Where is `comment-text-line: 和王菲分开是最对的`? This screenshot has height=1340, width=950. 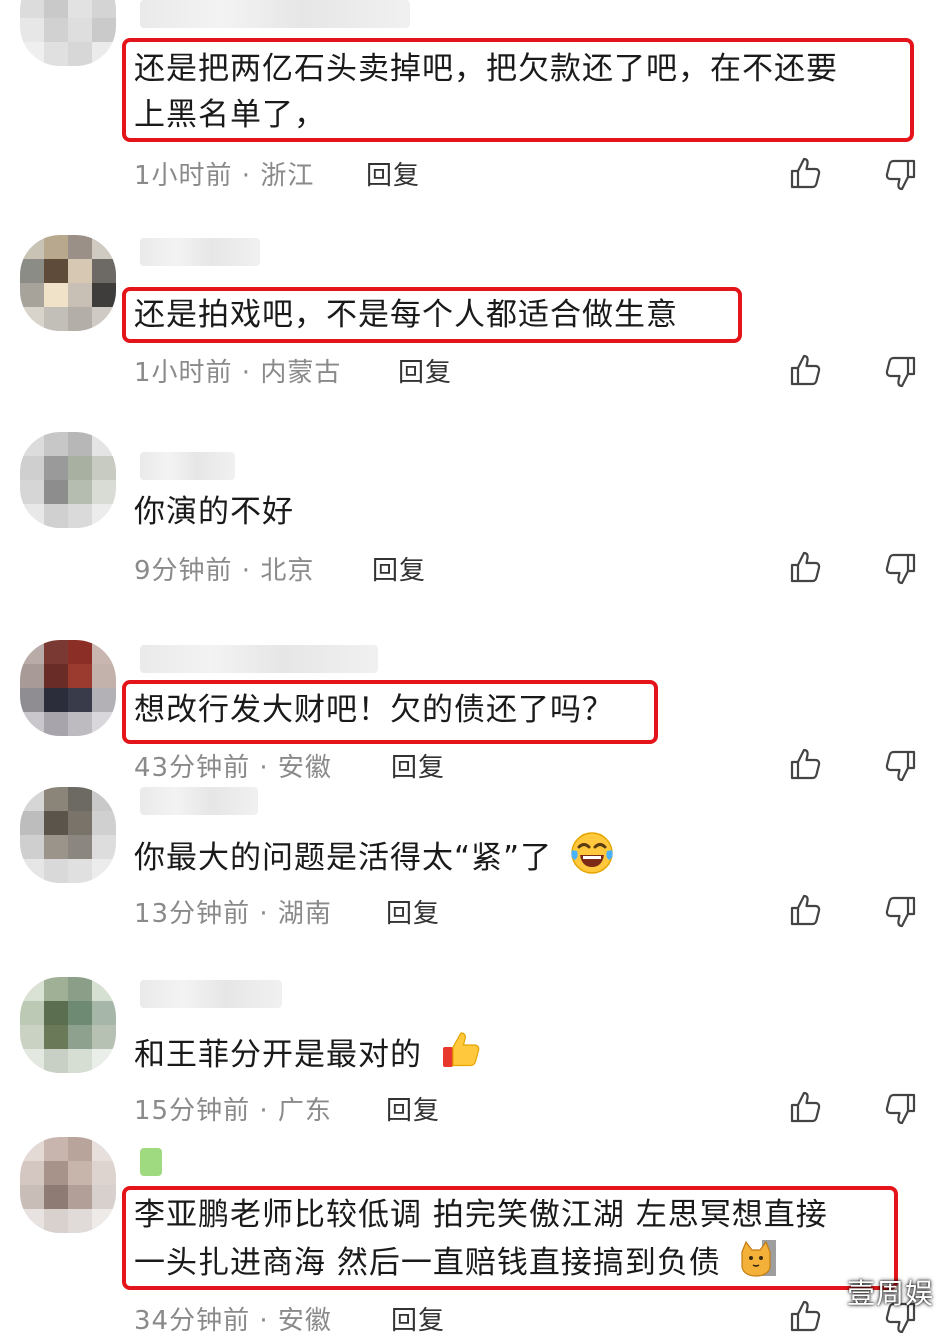
comment-text-line: 和王菲分开是最对的 is located at coordinates (309, 1056).